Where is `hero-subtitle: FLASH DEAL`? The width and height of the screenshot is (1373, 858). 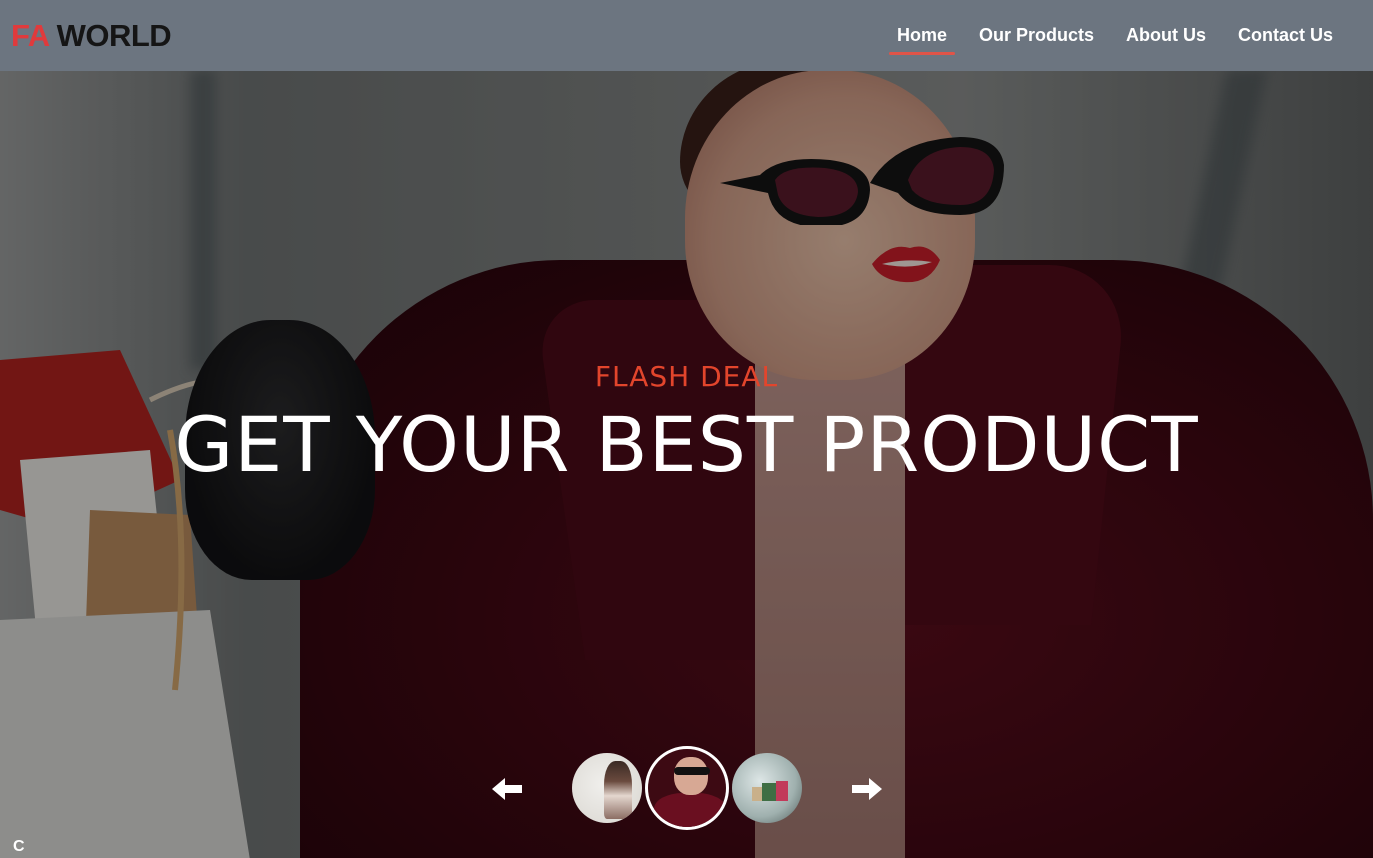 hero-subtitle: FLASH DEAL is located at coordinates (686, 376).